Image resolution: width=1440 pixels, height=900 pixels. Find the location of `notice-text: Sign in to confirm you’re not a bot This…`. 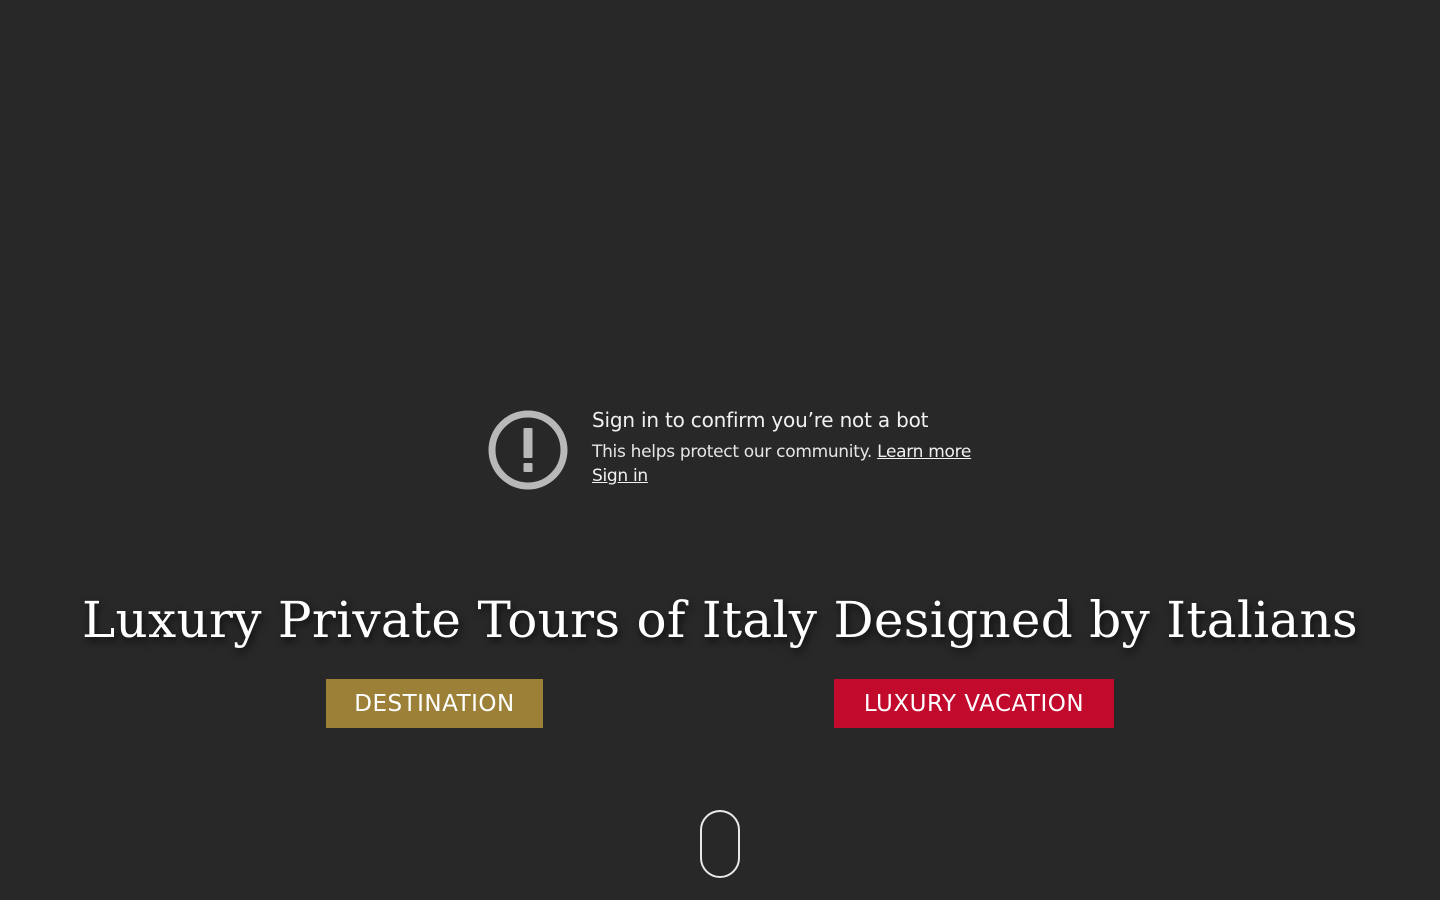

notice-text: Sign in to confirm you’re not a bot This… is located at coordinates (802, 447).